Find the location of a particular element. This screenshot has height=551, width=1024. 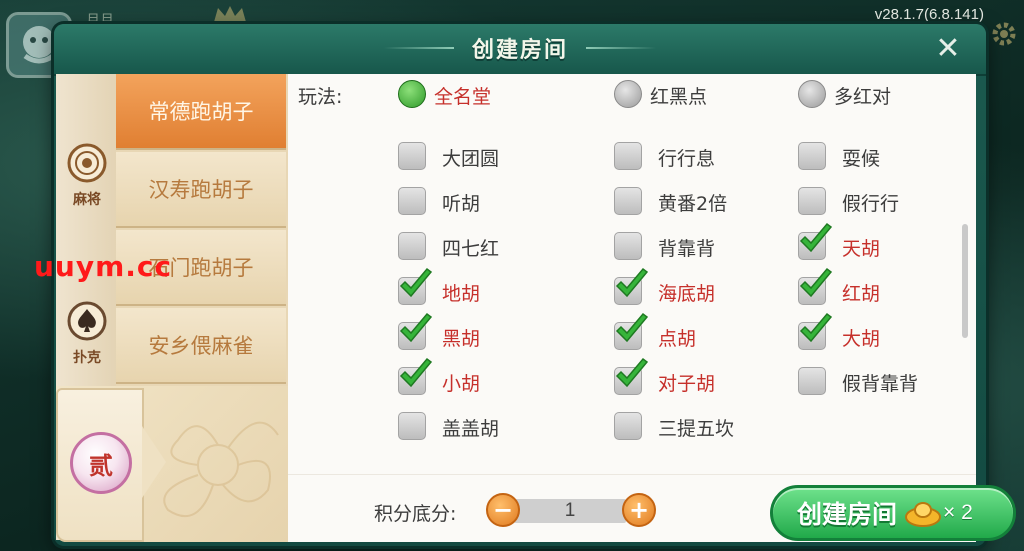

spade-icon is located at coordinates (87, 321).